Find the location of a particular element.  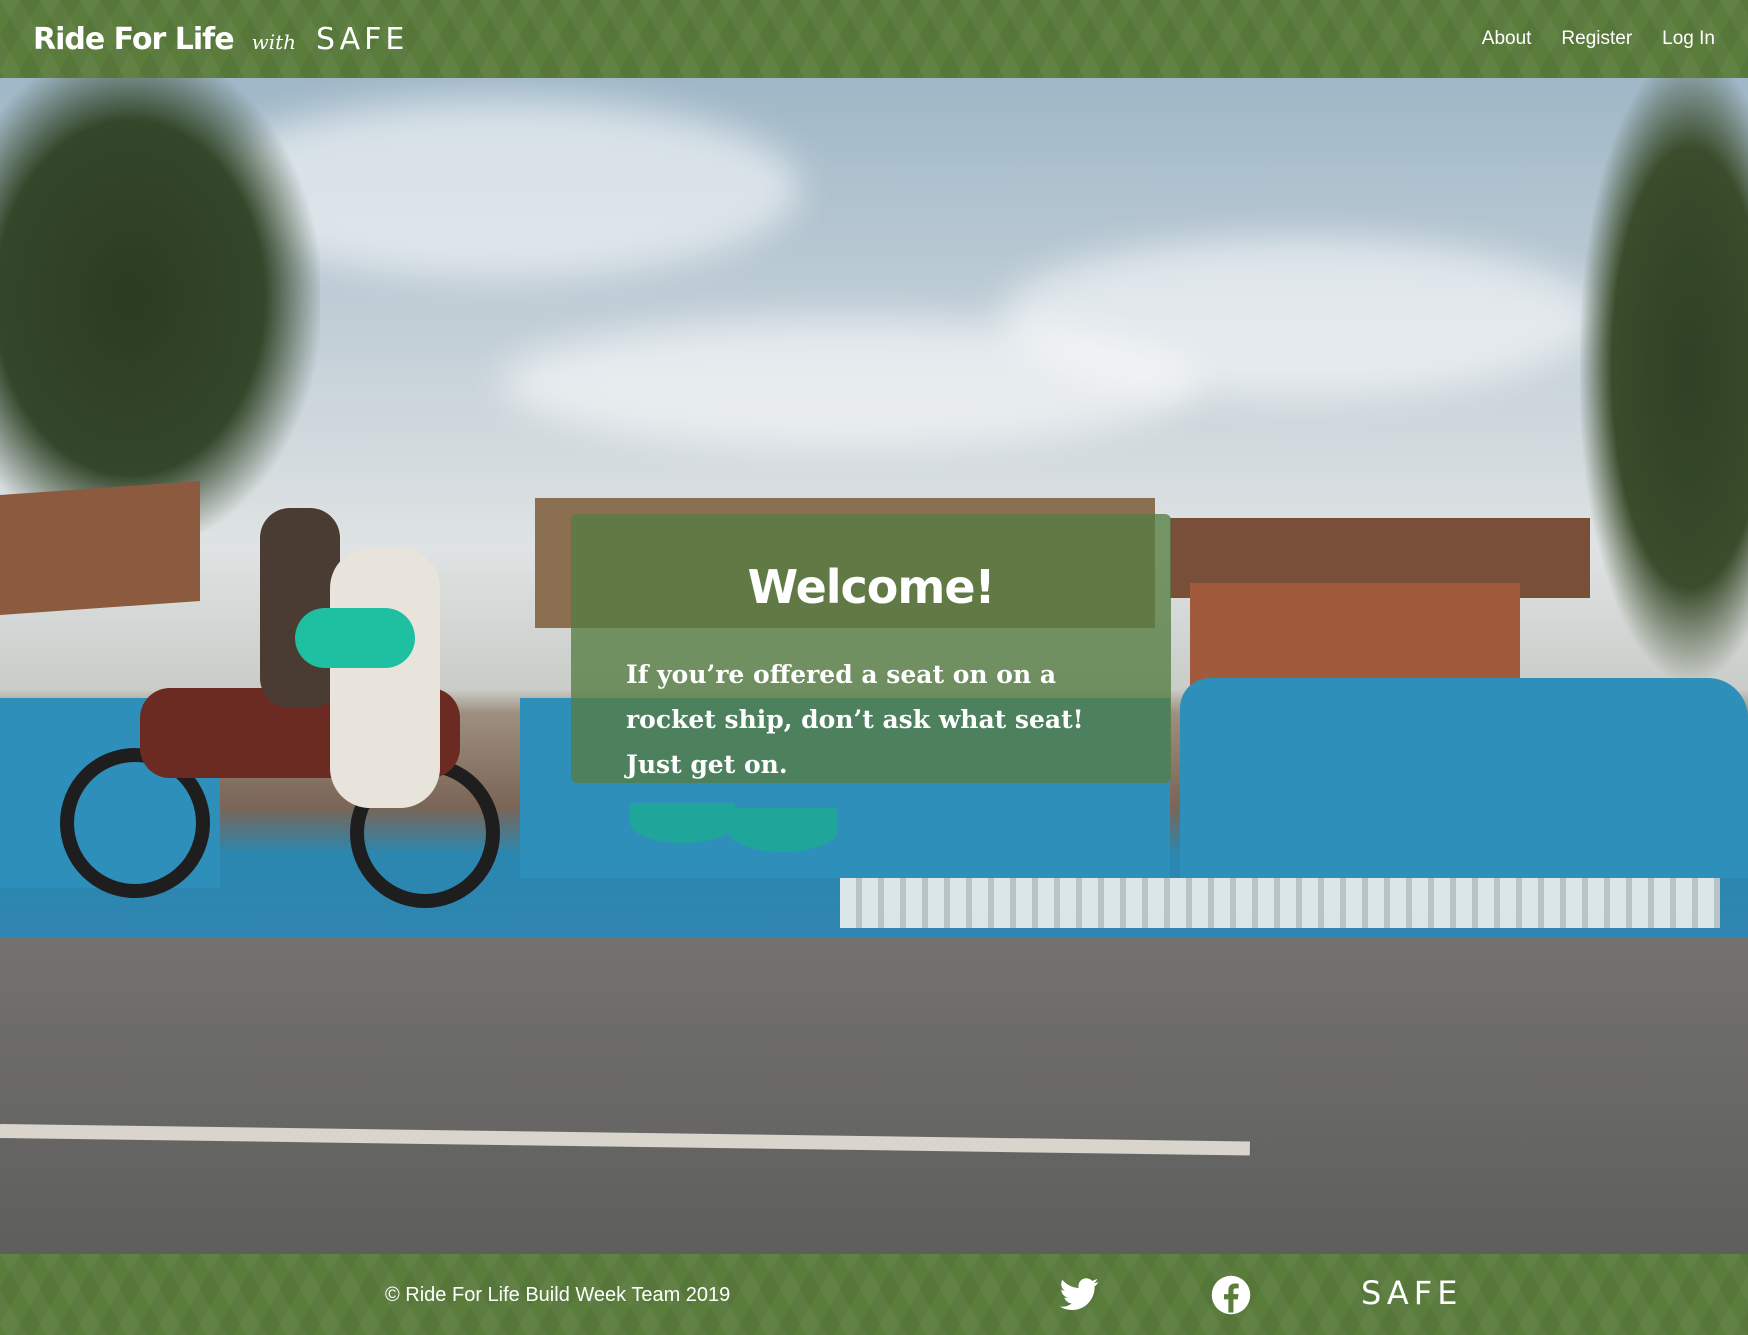

brand-with: with is located at coordinates (274, 41).